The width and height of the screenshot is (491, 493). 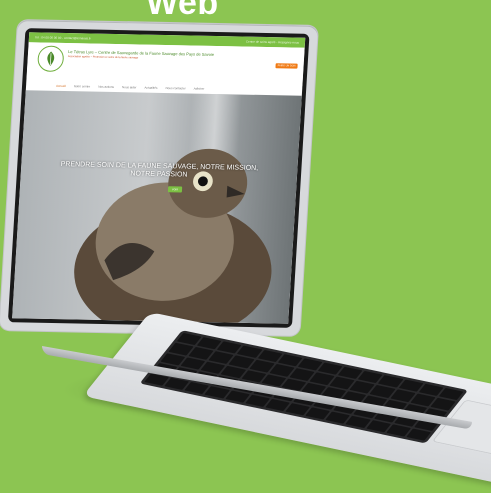 What do you see at coordinates (61, 86) in the screenshot?
I see `nav-item-accueil: Accueil` at bounding box center [61, 86].